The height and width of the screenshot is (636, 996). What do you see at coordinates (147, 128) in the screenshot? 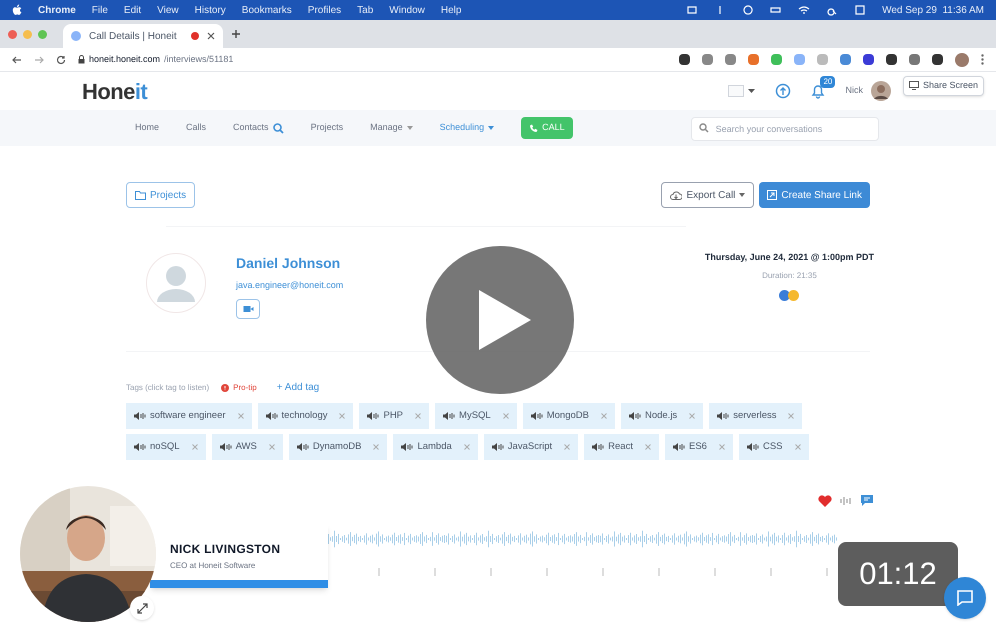
I see `nav-link: Home` at bounding box center [147, 128].